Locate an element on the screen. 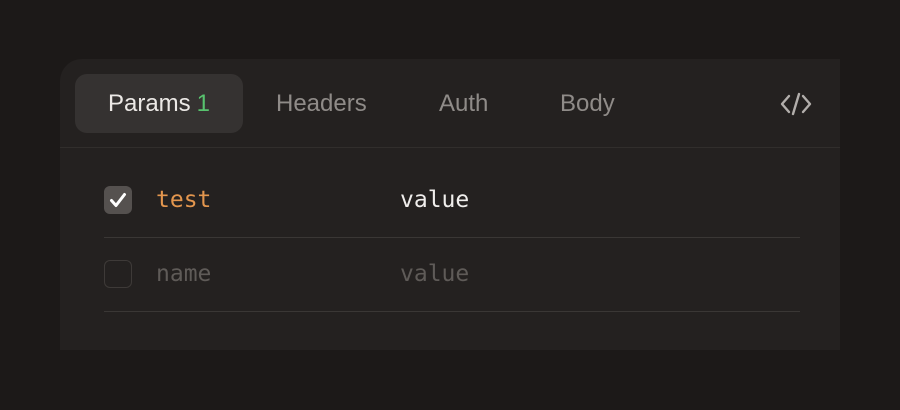 Image resolution: width=900 pixels, height=410 pixels. tab-params-label: Params is located at coordinates (149, 103).